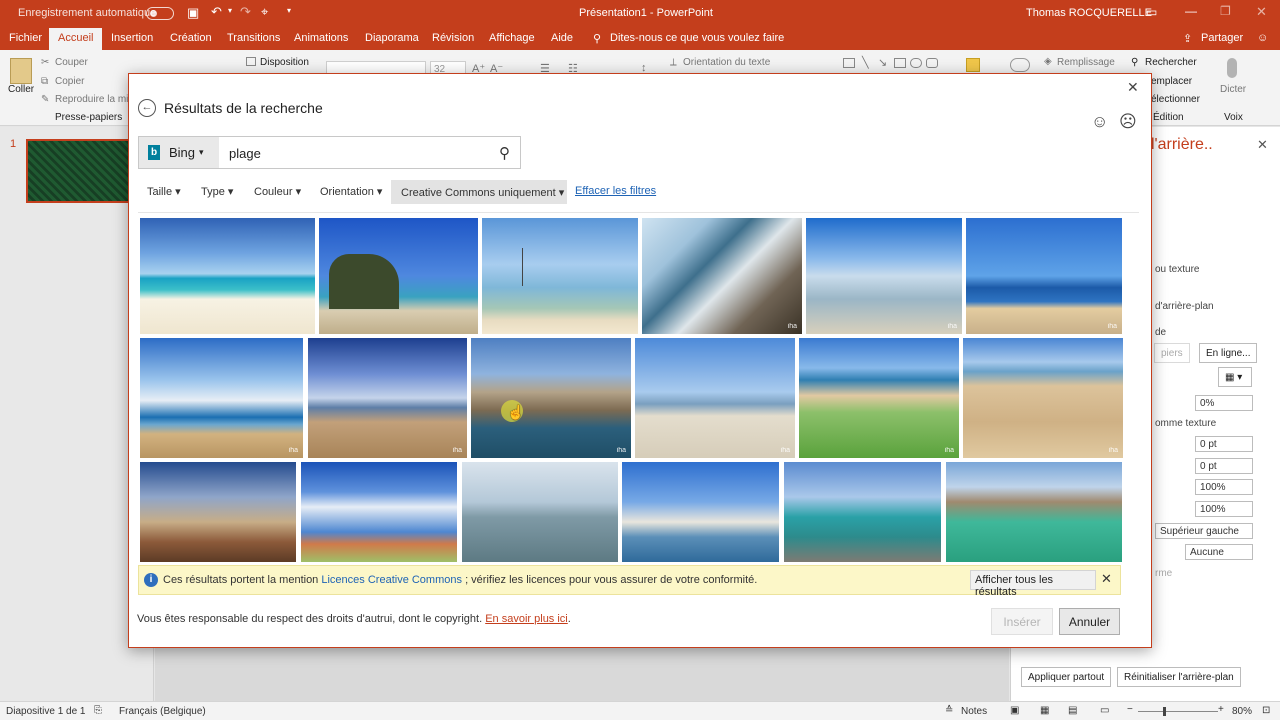 The height and width of the screenshot is (720, 1280). Describe the element at coordinates (1086, 62) in the screenshot. I see `fill-button: Remplissage` at that location.